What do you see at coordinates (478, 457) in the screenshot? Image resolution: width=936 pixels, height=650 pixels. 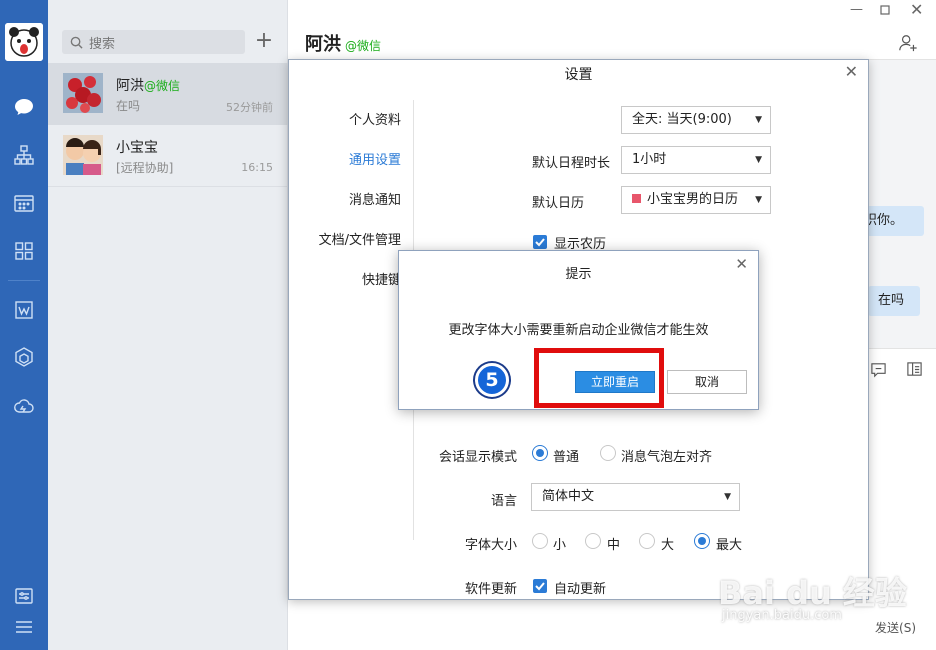 I see `display-mode-label: 会话显示模式` at bounding box center [478, 457].